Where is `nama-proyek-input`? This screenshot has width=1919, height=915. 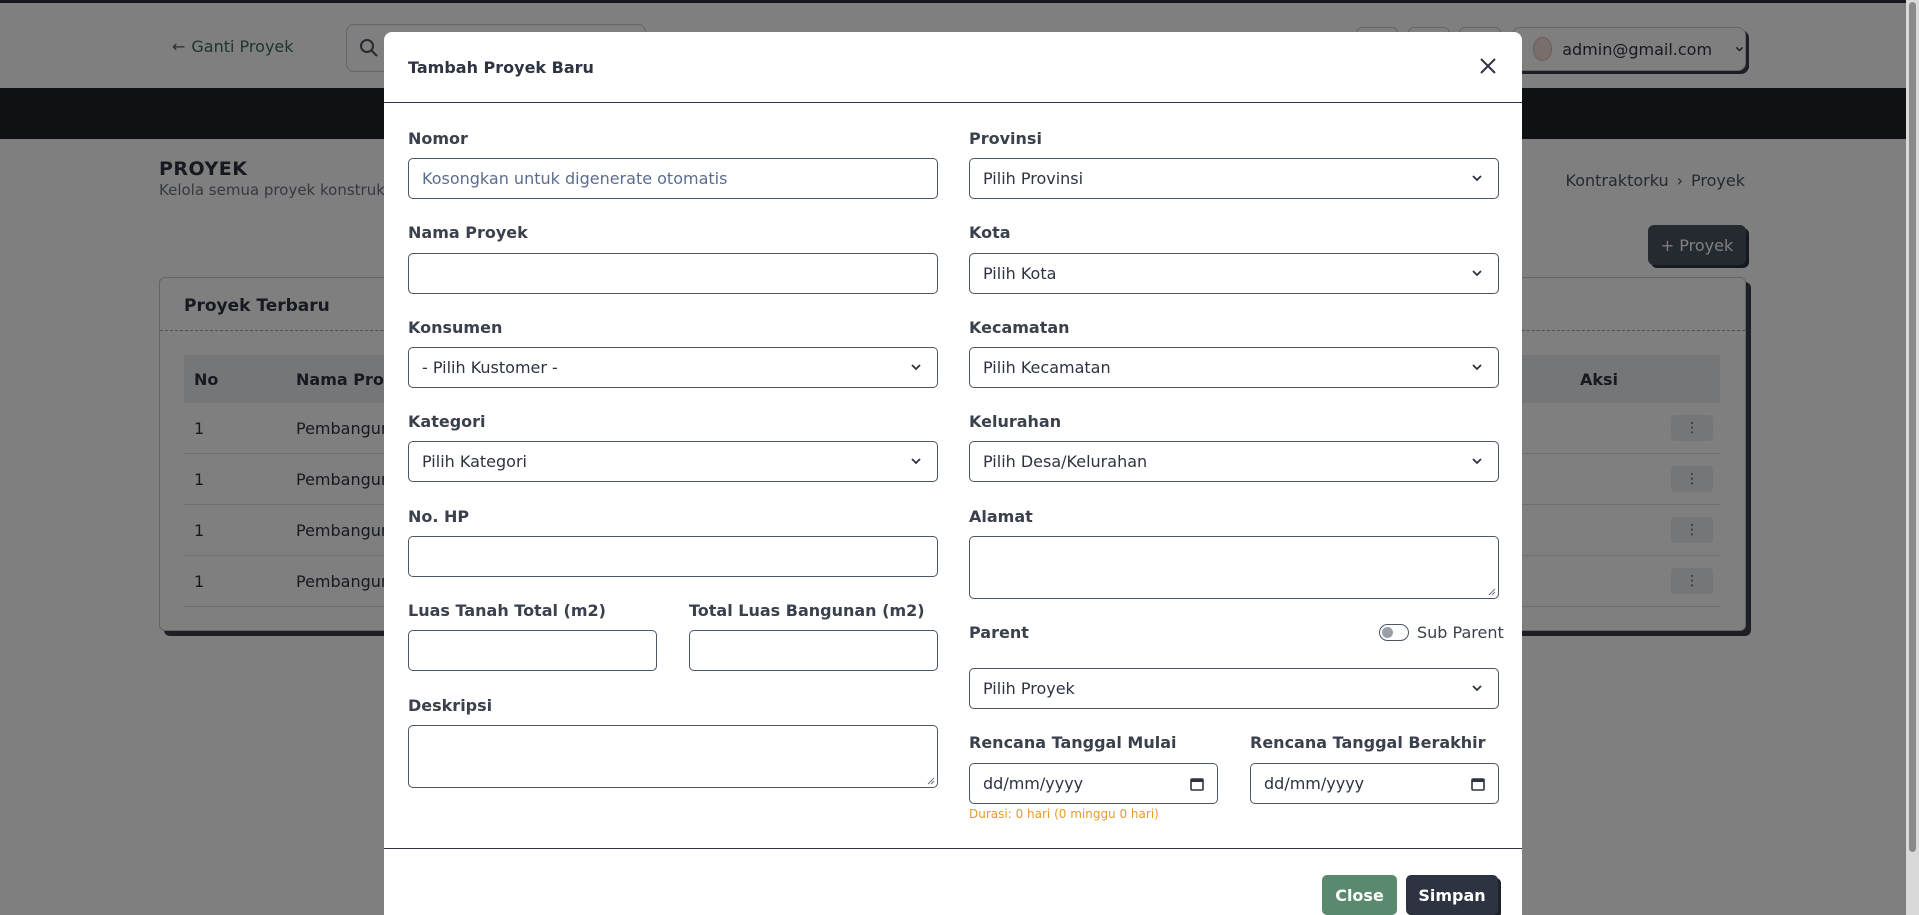 nama-proyek-input is located at coordinates (673, 273).